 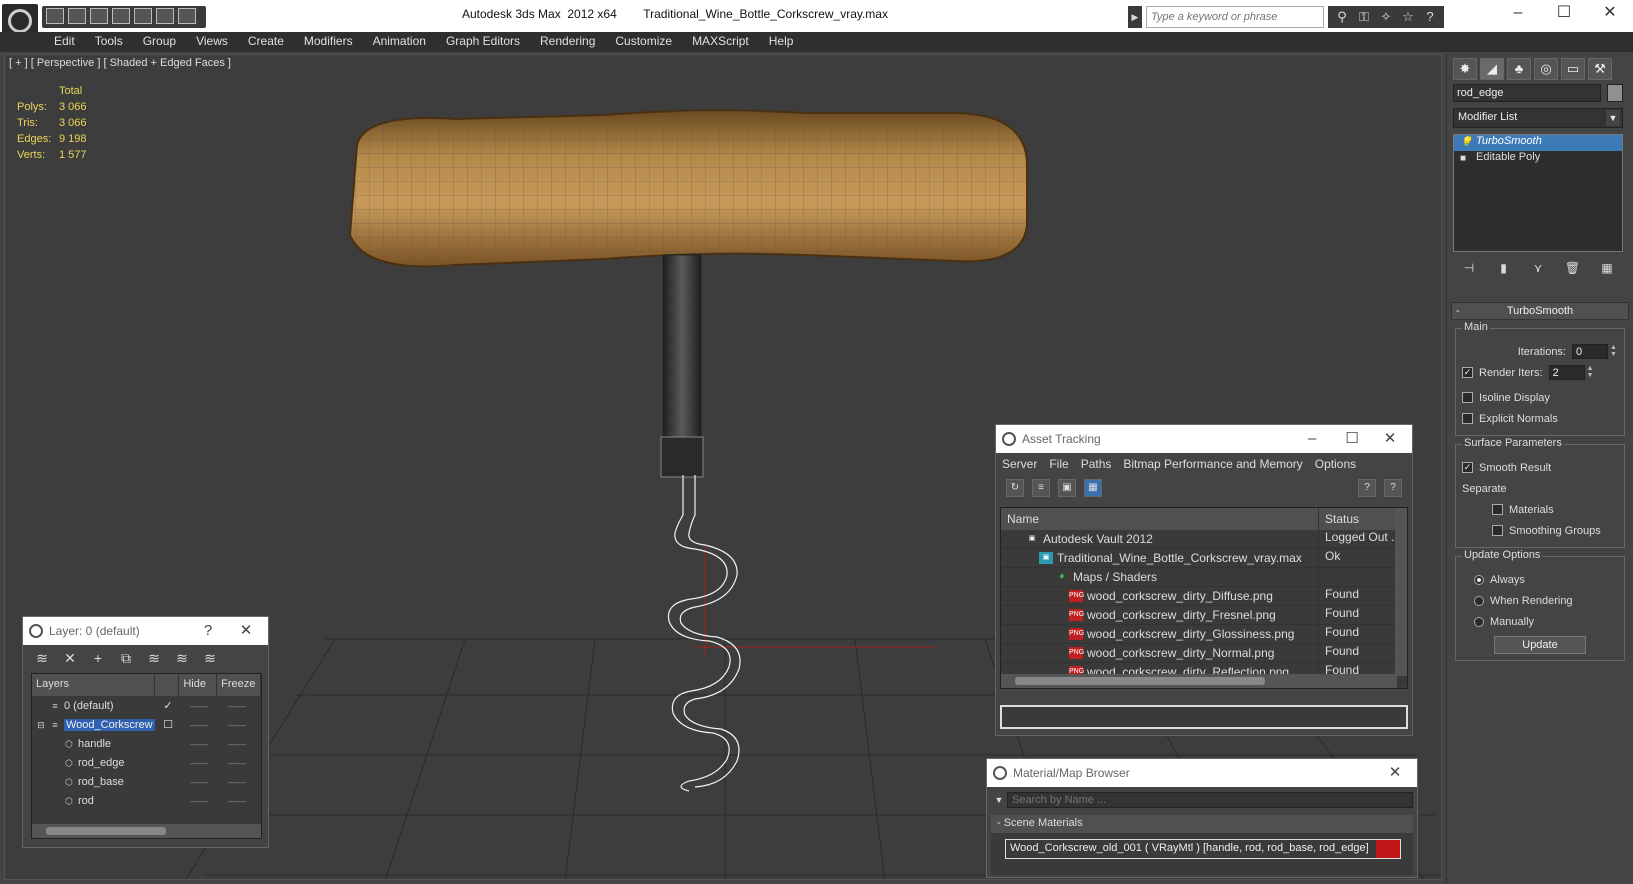 I want to click on asset-path-field, so click(x=1204, y=717).